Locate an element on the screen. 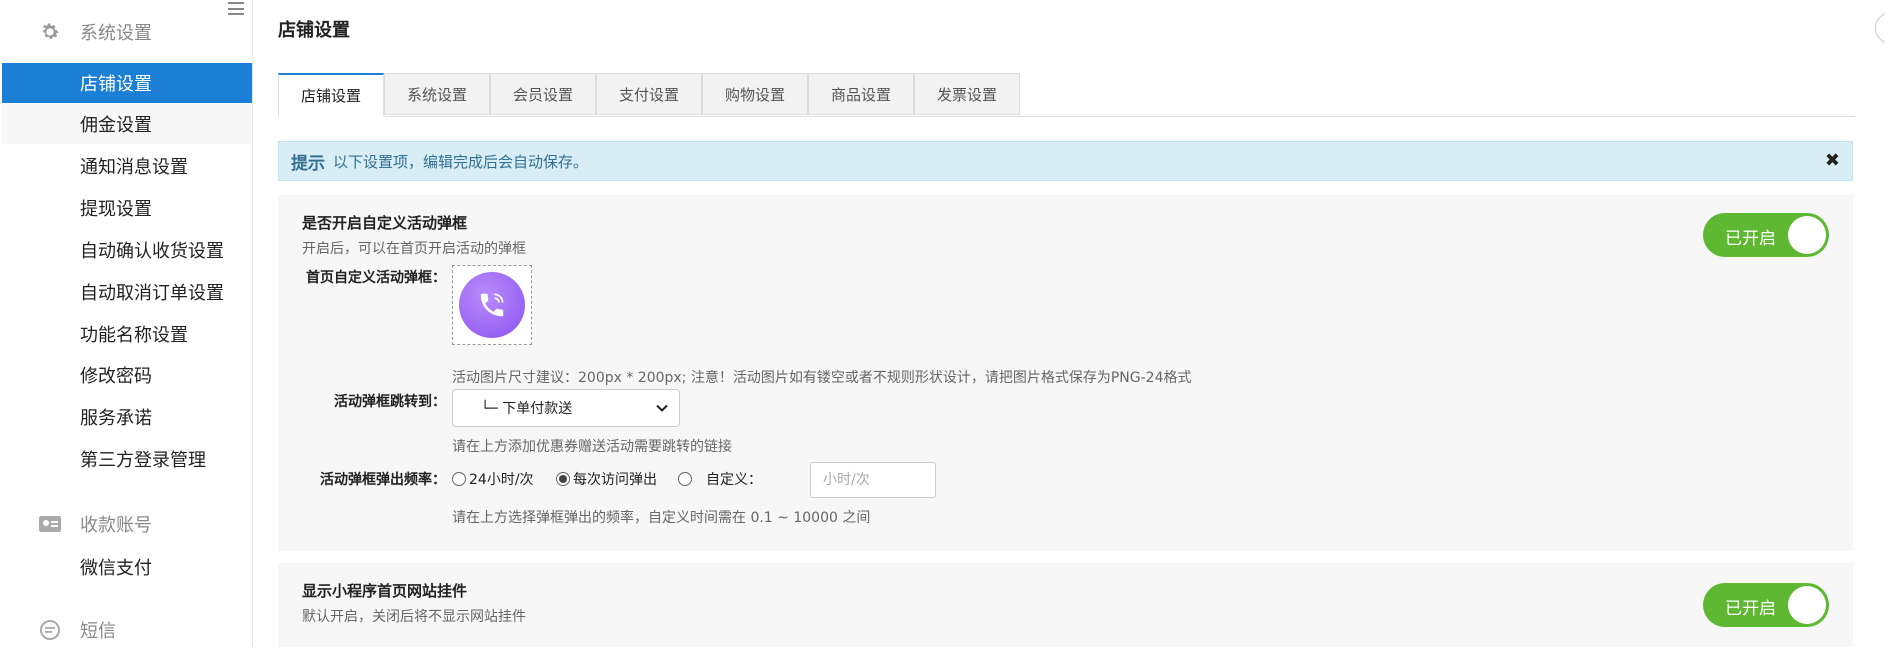 This screenshot has width=1885, height=648. sidebar-group-label: 短信 is located at coordinates (98, 631).